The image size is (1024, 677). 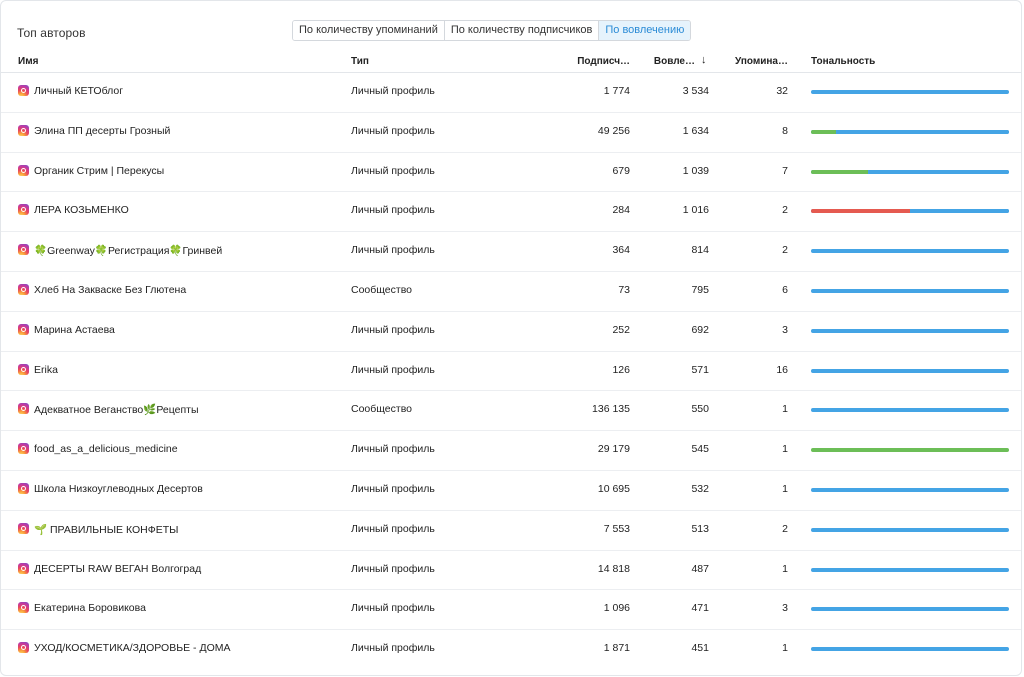 What do you see at coordinates (704, 60) in the screenshot?
I see `sort-desc-icon: ↓` at bounding box center [704, 60].